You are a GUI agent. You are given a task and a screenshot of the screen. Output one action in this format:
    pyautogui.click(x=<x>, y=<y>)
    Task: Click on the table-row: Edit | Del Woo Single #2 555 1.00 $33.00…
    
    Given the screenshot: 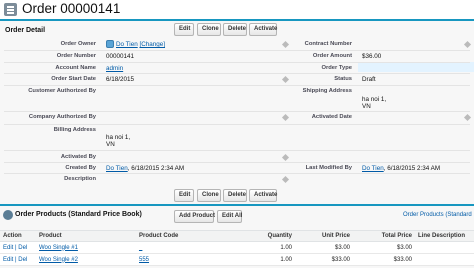 What is the action you would take?
    pyautogui.click(x=237, y=259)
    